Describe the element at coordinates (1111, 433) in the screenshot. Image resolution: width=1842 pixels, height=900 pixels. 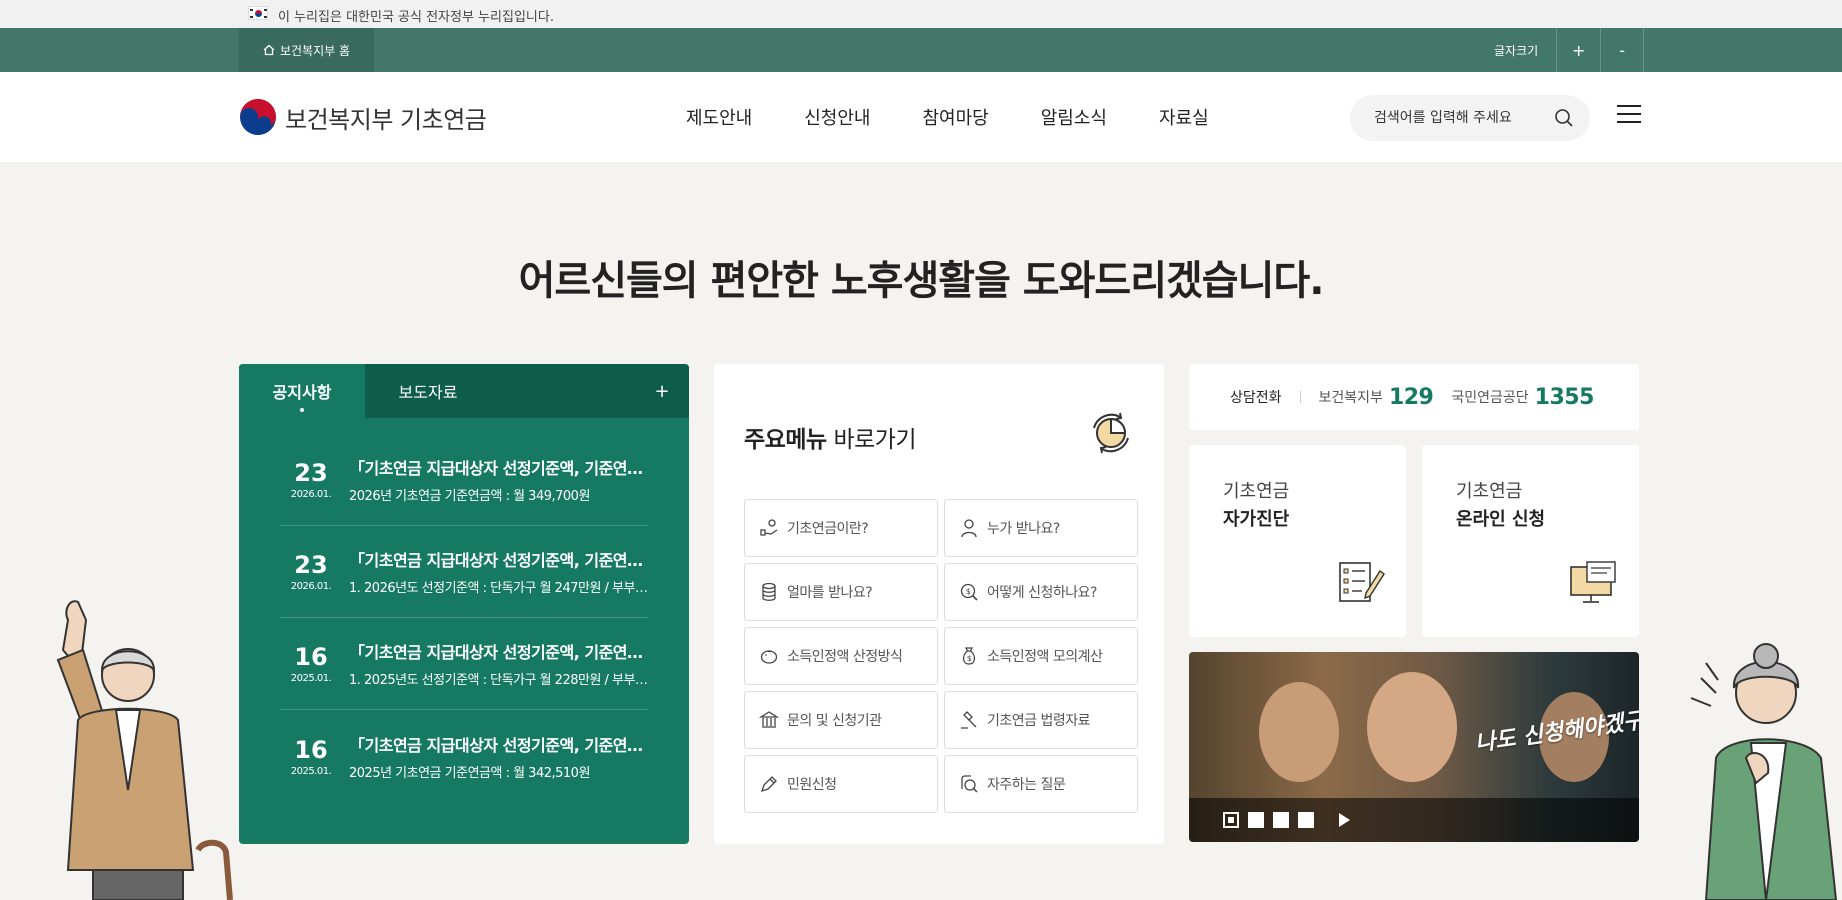
I see `pie-chart-cycle-icon` at that location.